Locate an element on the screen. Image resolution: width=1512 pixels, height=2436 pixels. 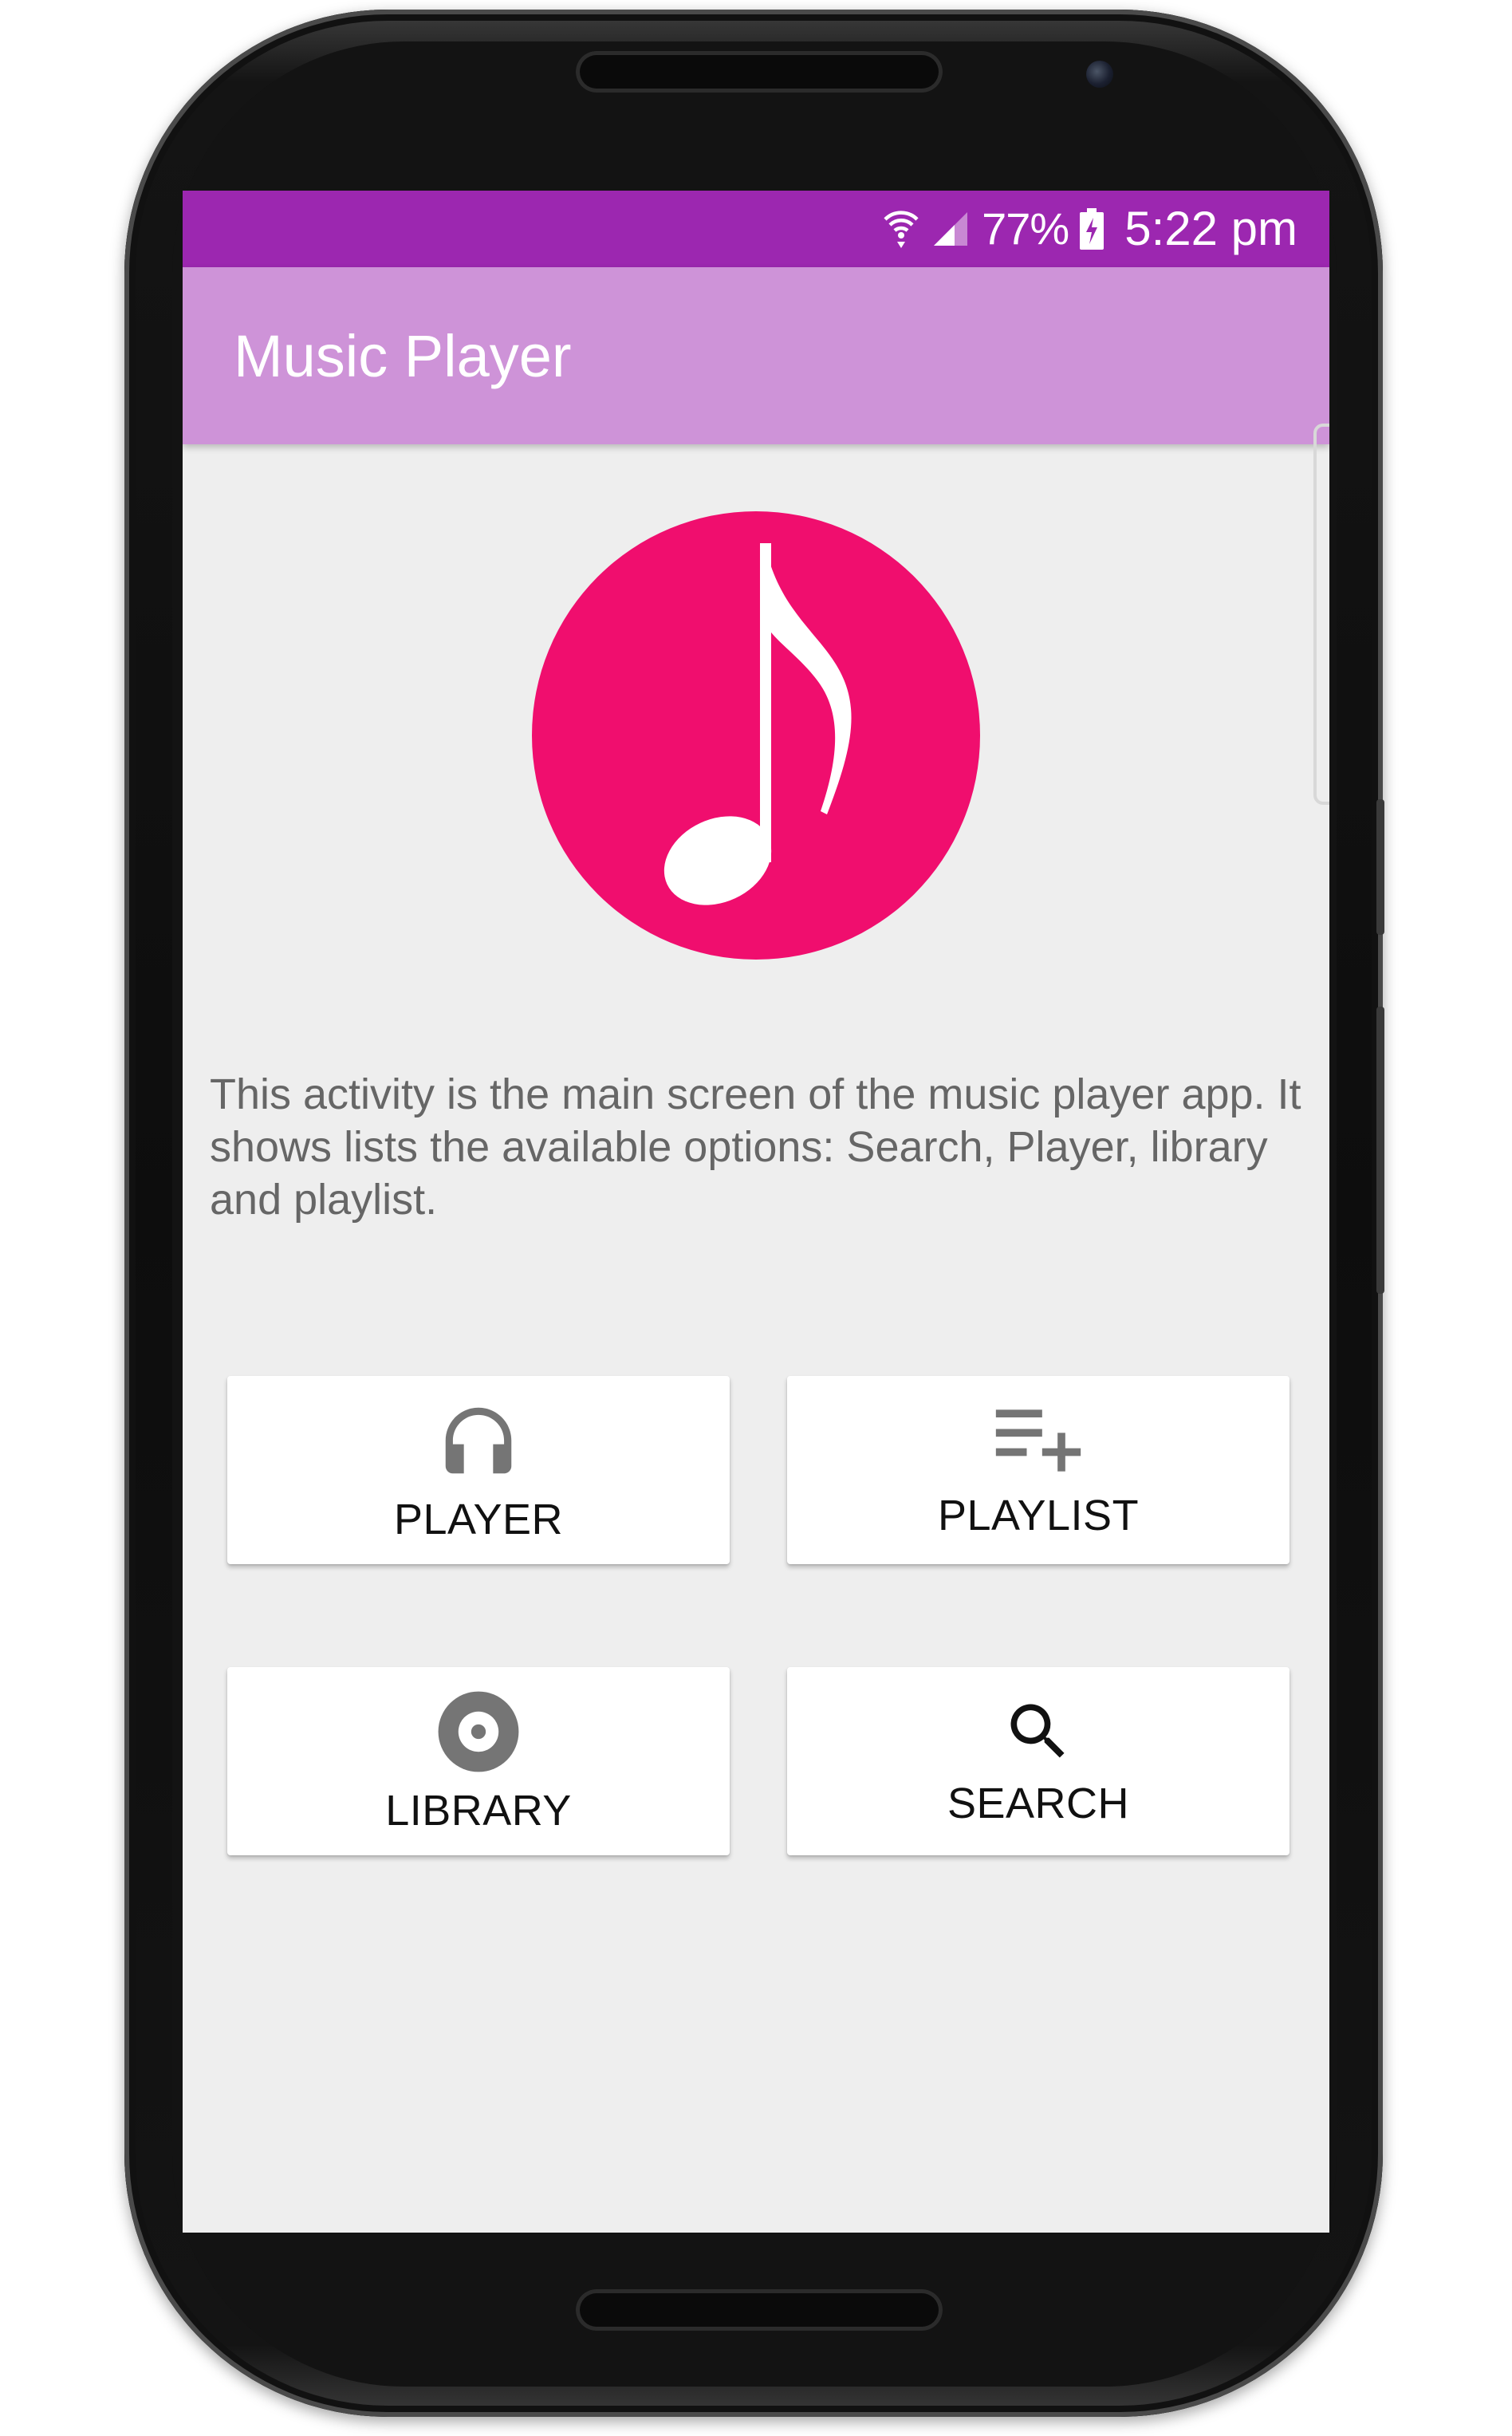
page-title: Music Player is located at coordinates (403, 355).